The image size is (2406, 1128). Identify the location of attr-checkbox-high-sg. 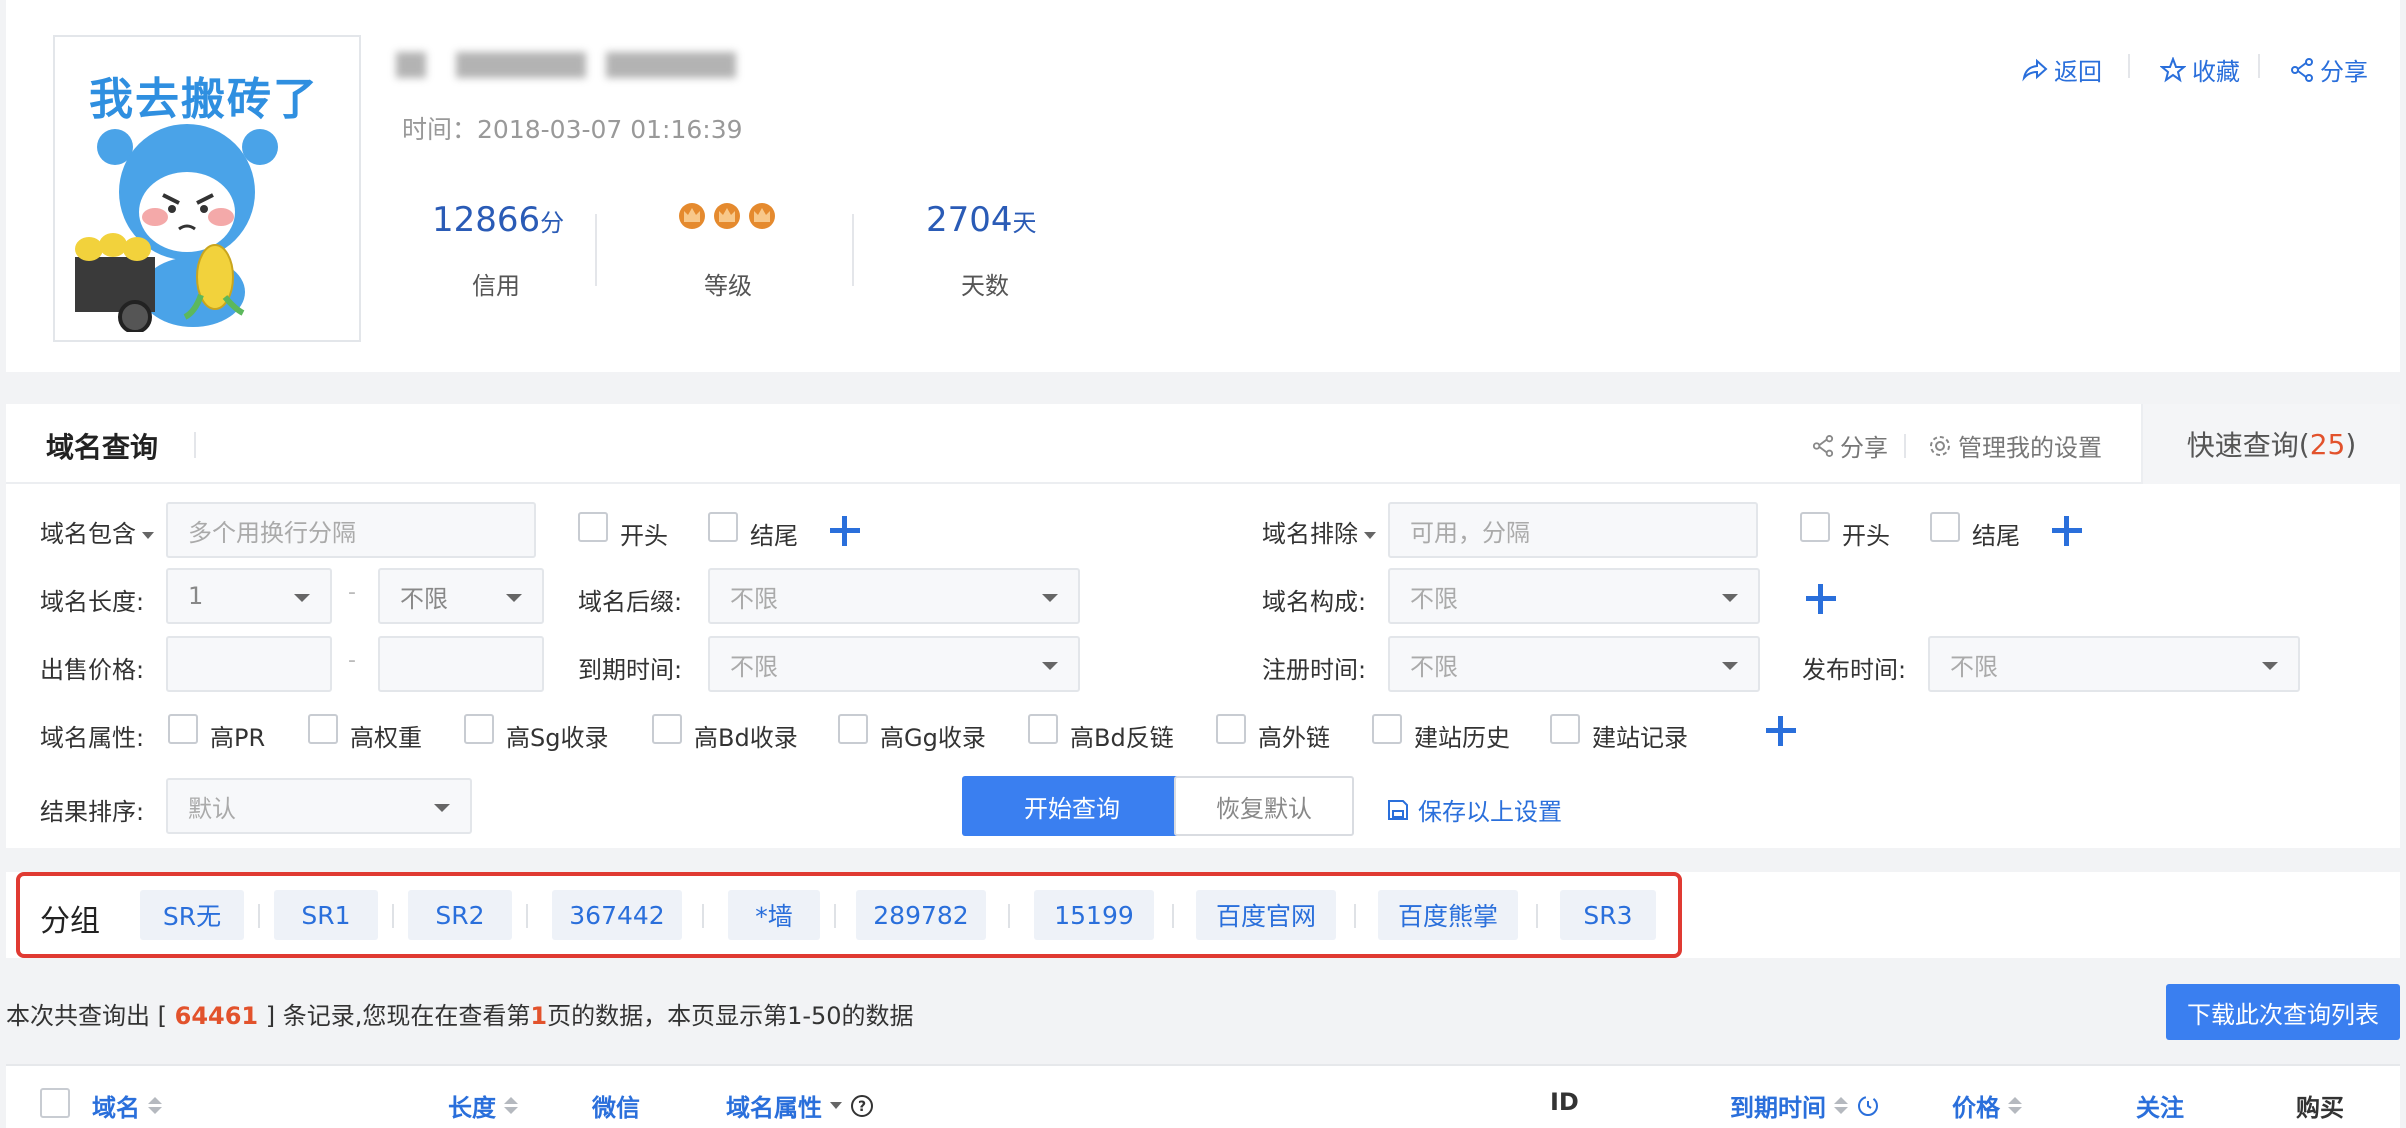
(479, 729).